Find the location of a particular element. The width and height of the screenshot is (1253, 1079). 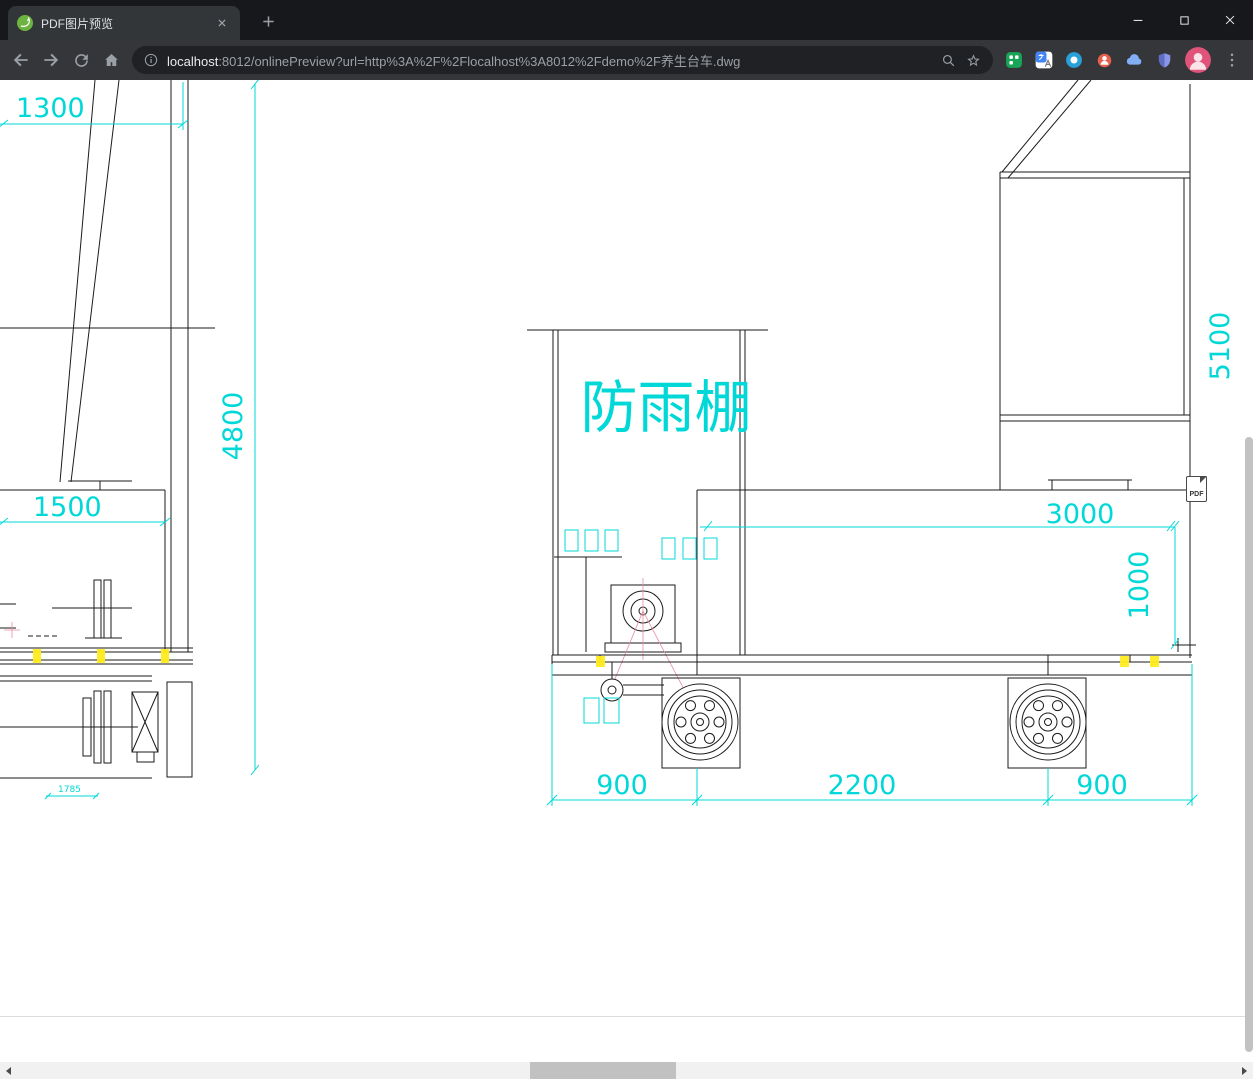

scroll-left-arrow is located at coordinates (8, 1070).